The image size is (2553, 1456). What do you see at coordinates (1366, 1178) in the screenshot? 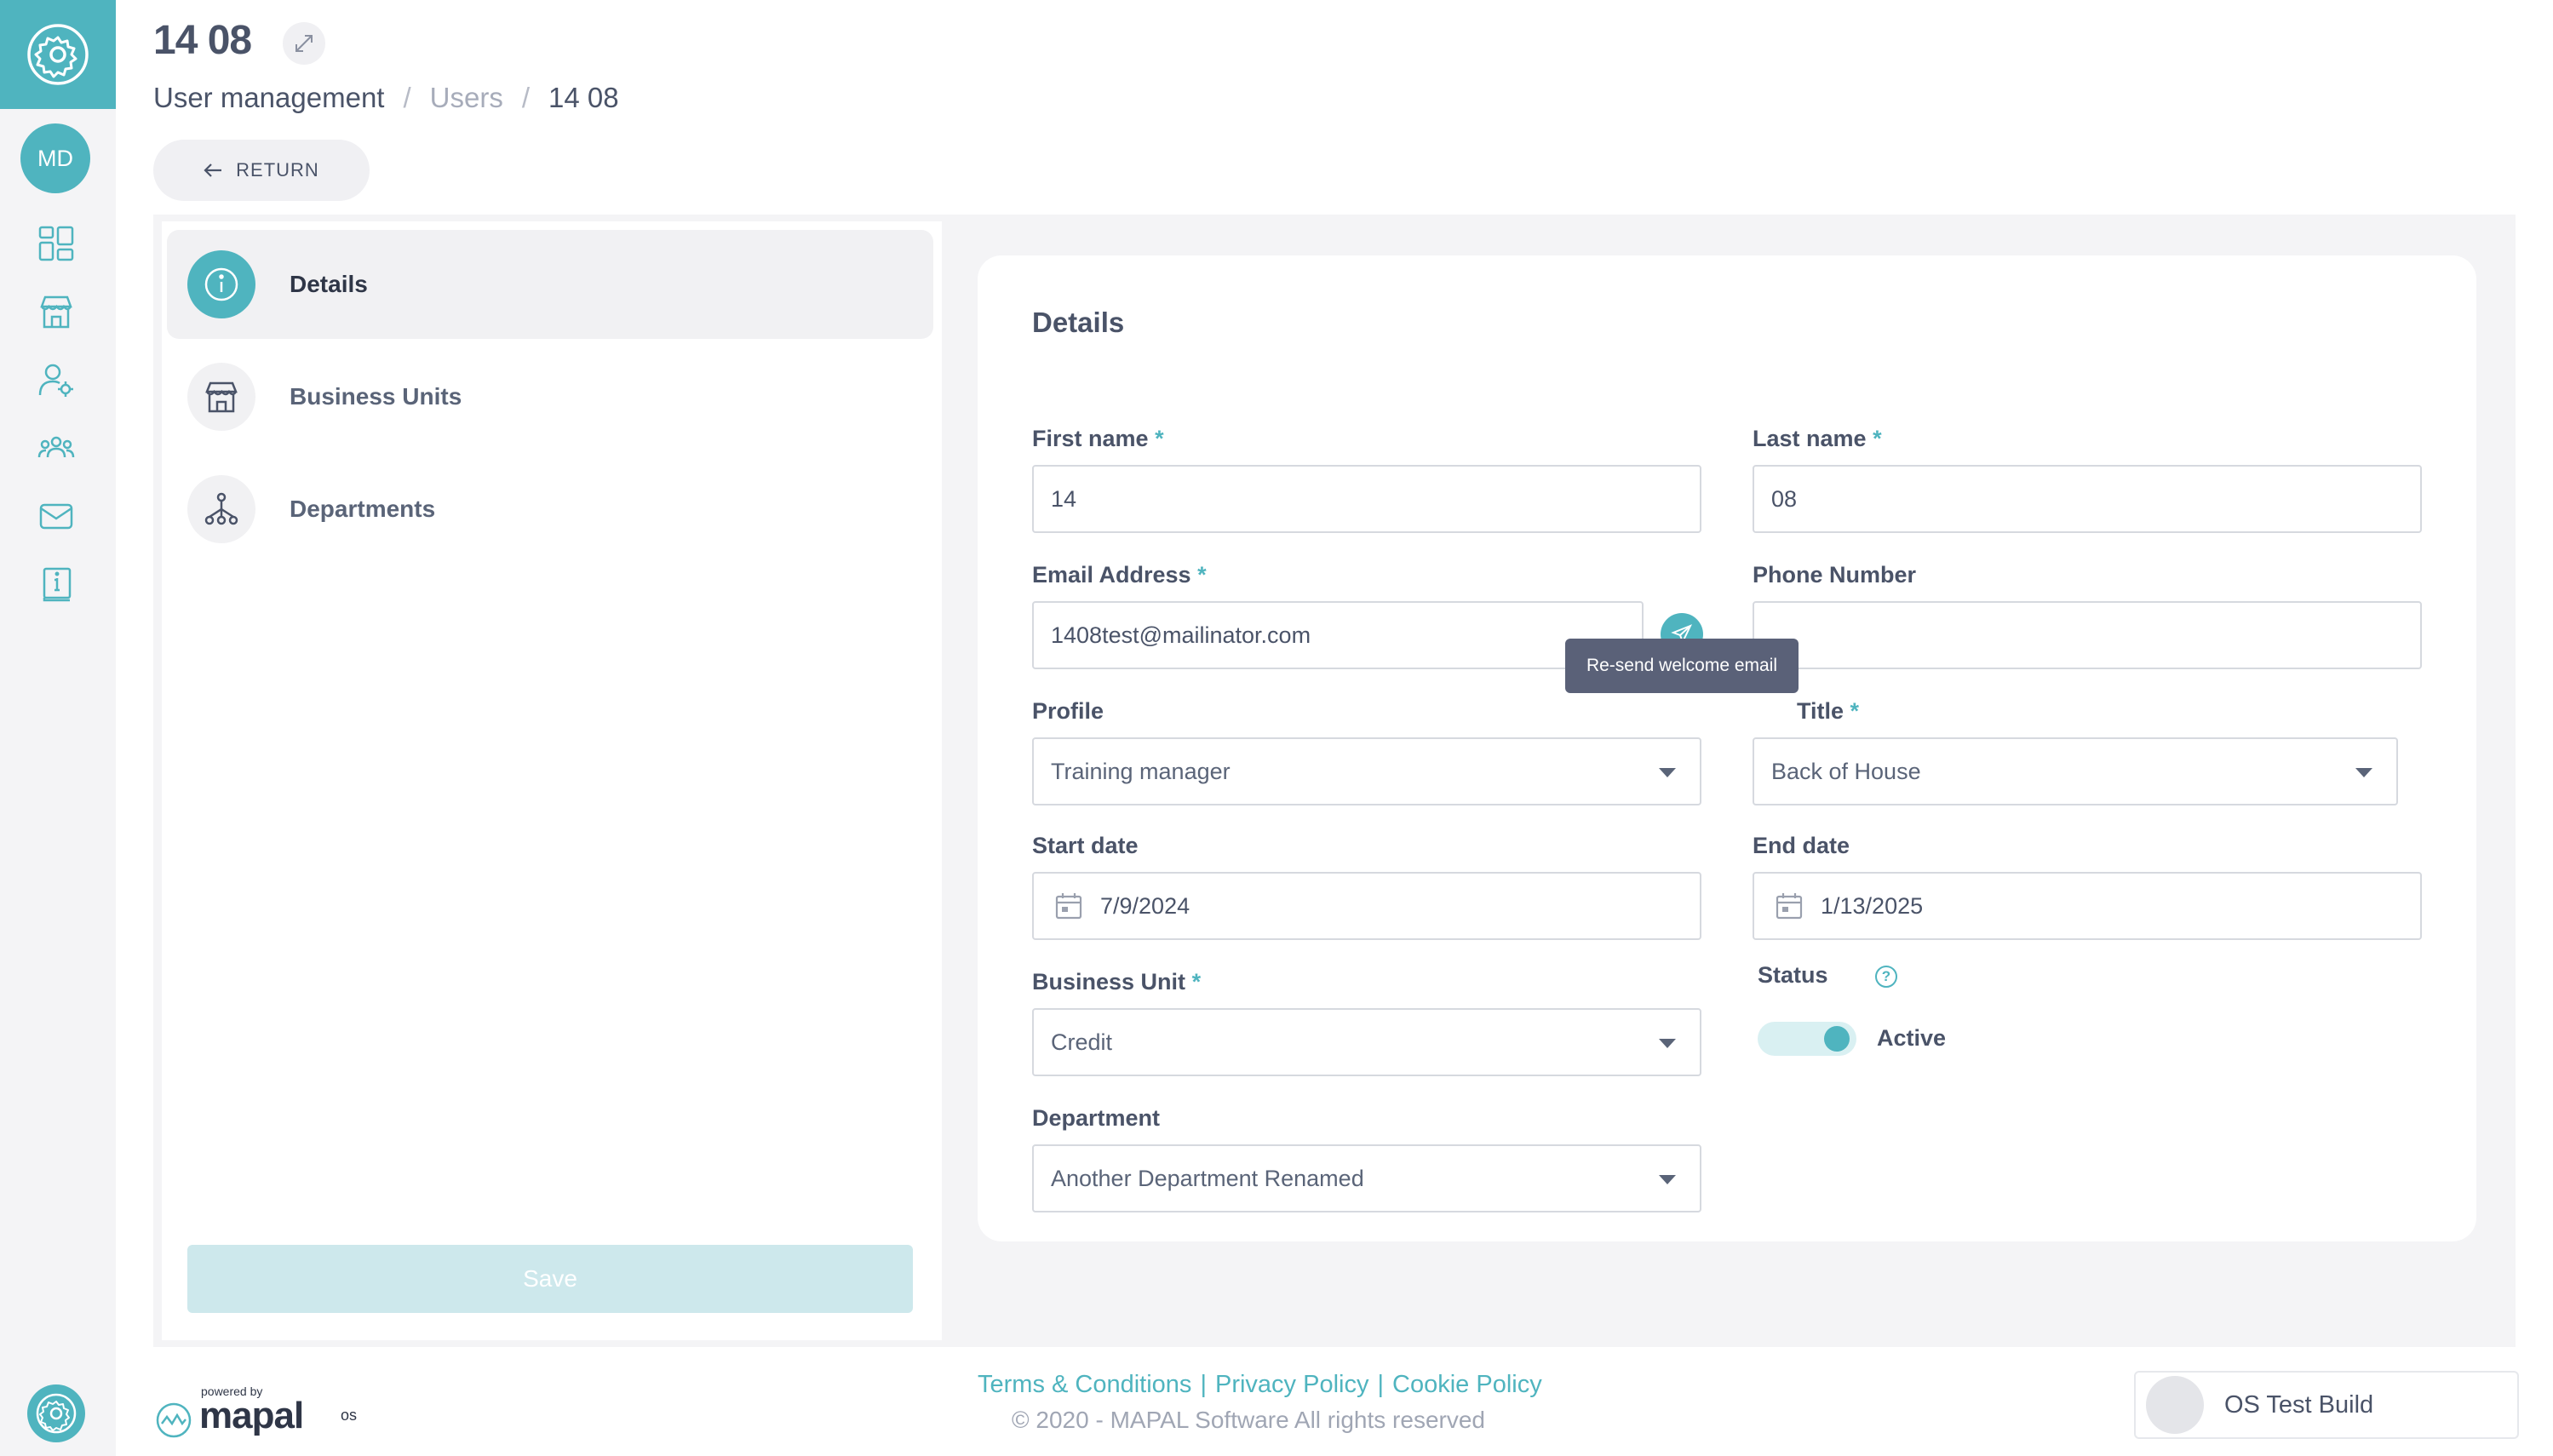
I see `department-select: Another Department Renamed` at bounding box center [1366, 1178].